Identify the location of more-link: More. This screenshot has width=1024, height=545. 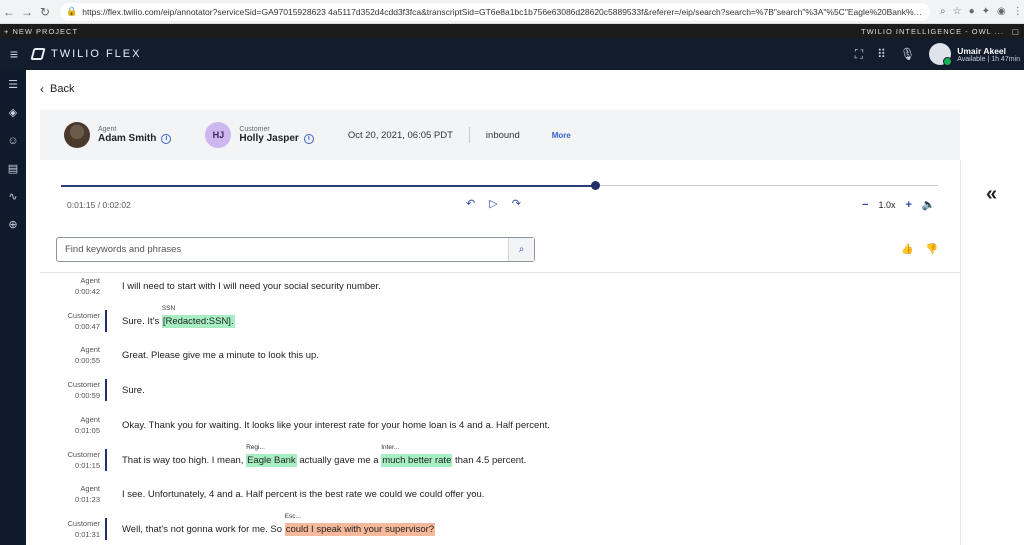
(561, 135).